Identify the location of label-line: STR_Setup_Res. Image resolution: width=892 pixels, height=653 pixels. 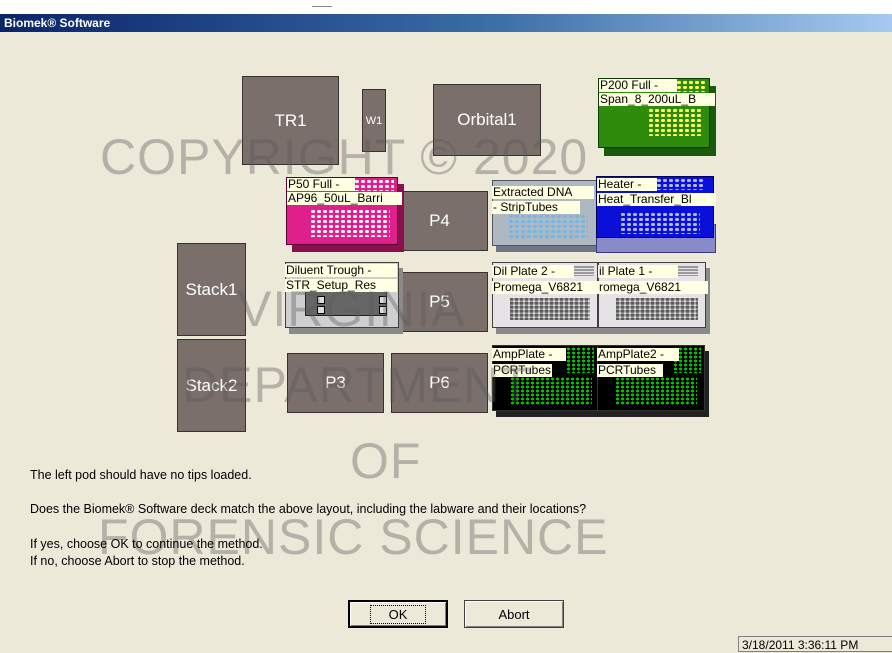
(331, 285).